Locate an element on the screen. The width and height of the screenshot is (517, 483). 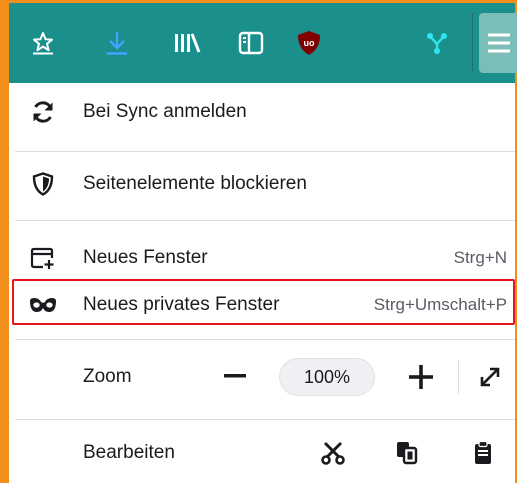
cut-button is located at coordinates (333, 453).